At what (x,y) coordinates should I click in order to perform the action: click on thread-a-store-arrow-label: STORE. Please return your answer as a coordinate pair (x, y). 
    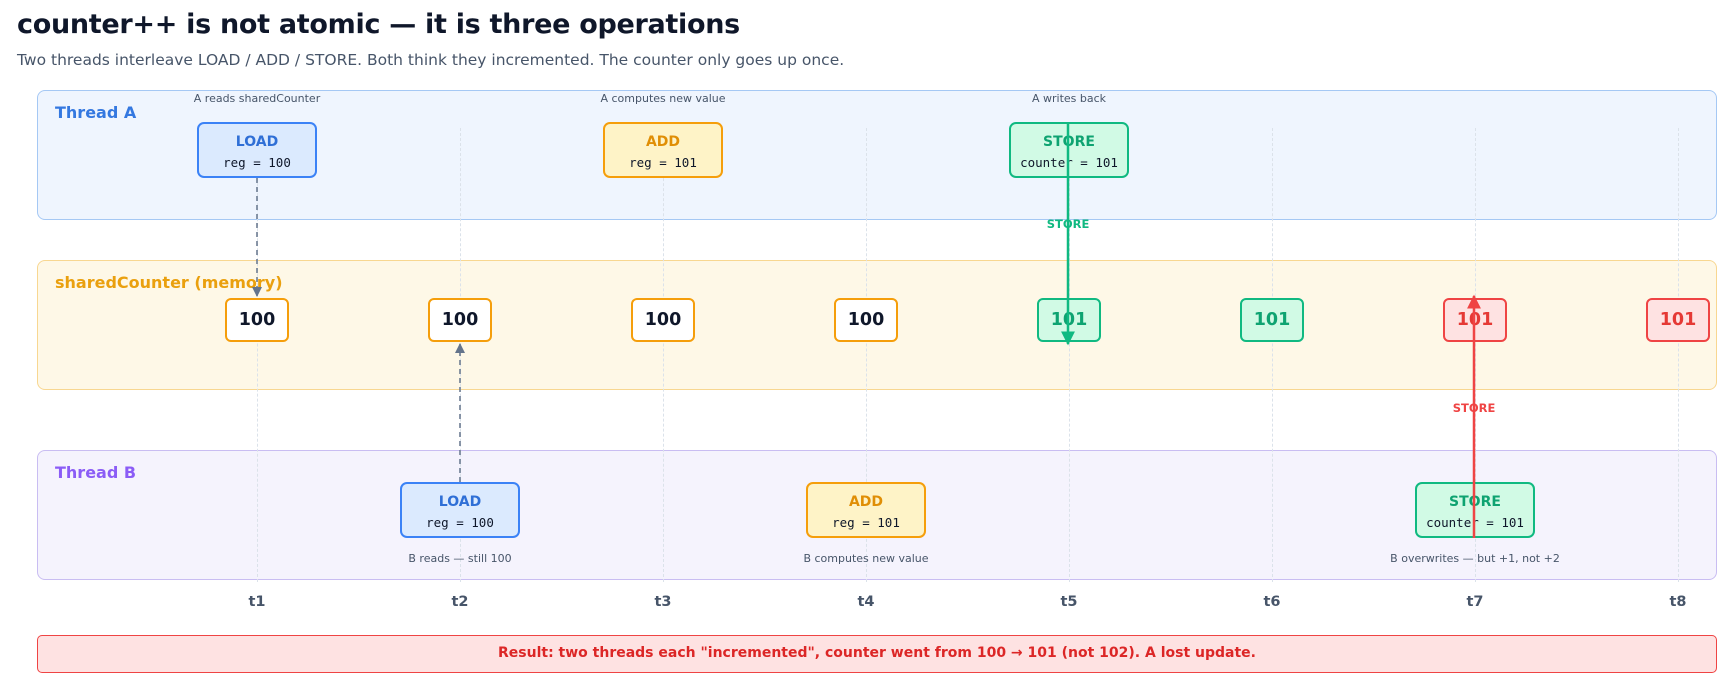
    Looking at the image, I should click on (1068, 224).